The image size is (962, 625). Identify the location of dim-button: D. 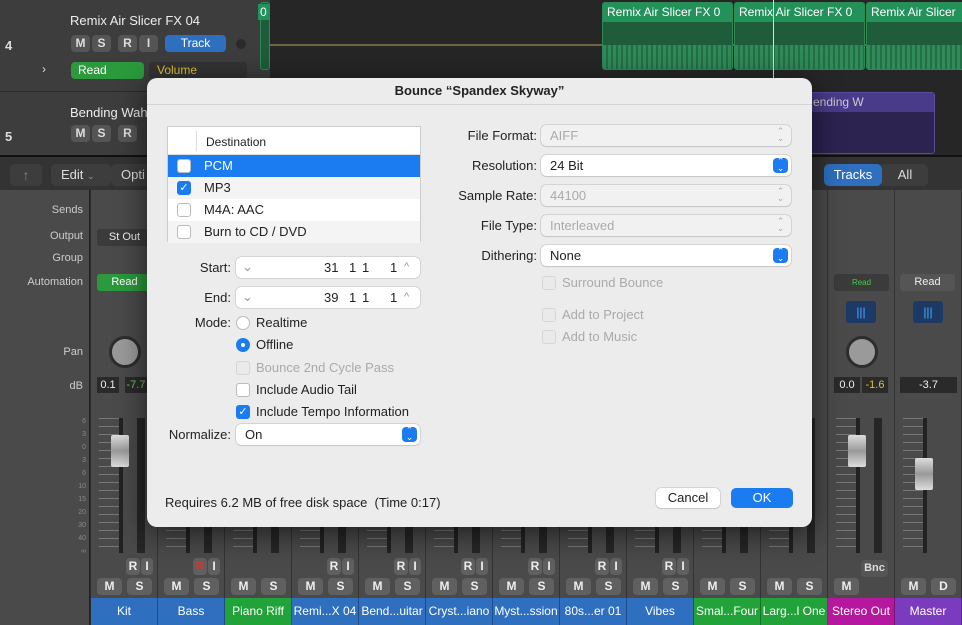
(943, 586).